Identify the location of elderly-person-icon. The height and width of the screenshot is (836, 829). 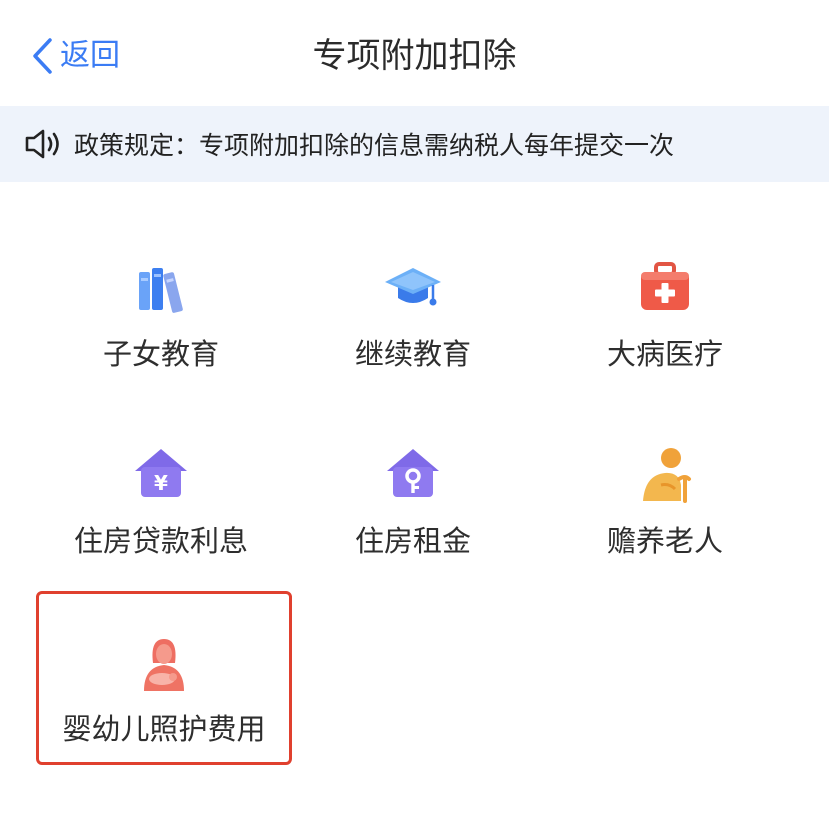
(667, 475).